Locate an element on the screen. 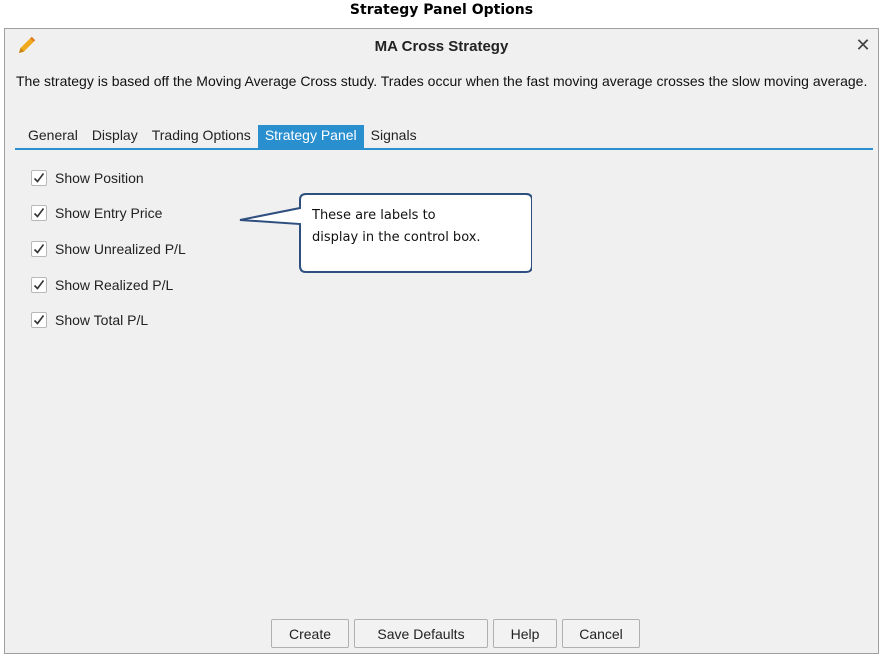 This screenshot has width=883, height=654. option-show-realized-pl: Show Realized P/L is located at coordinates (102, 285).